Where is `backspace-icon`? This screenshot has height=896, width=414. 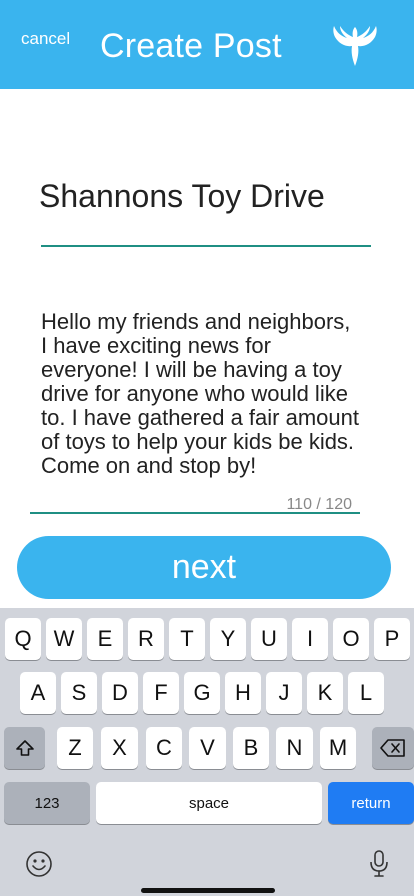 backspace-icon is located at coordinates (392, 748).